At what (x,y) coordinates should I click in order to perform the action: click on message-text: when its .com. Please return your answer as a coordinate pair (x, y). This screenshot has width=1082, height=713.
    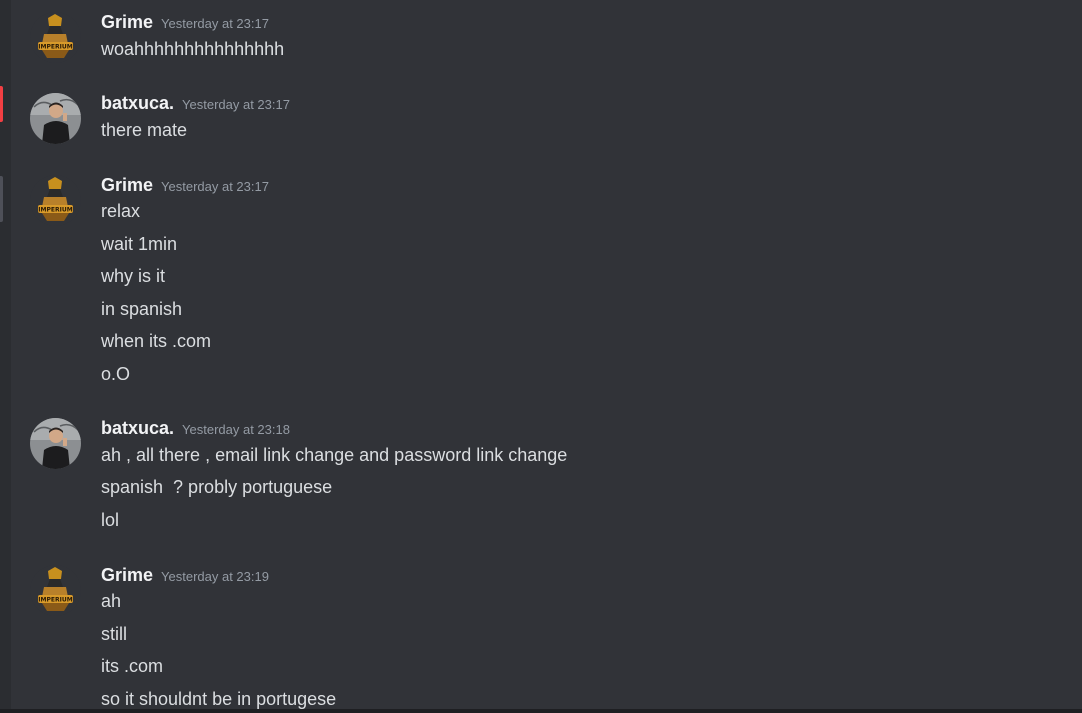
    Looking at the image, I should click on (156, 341).